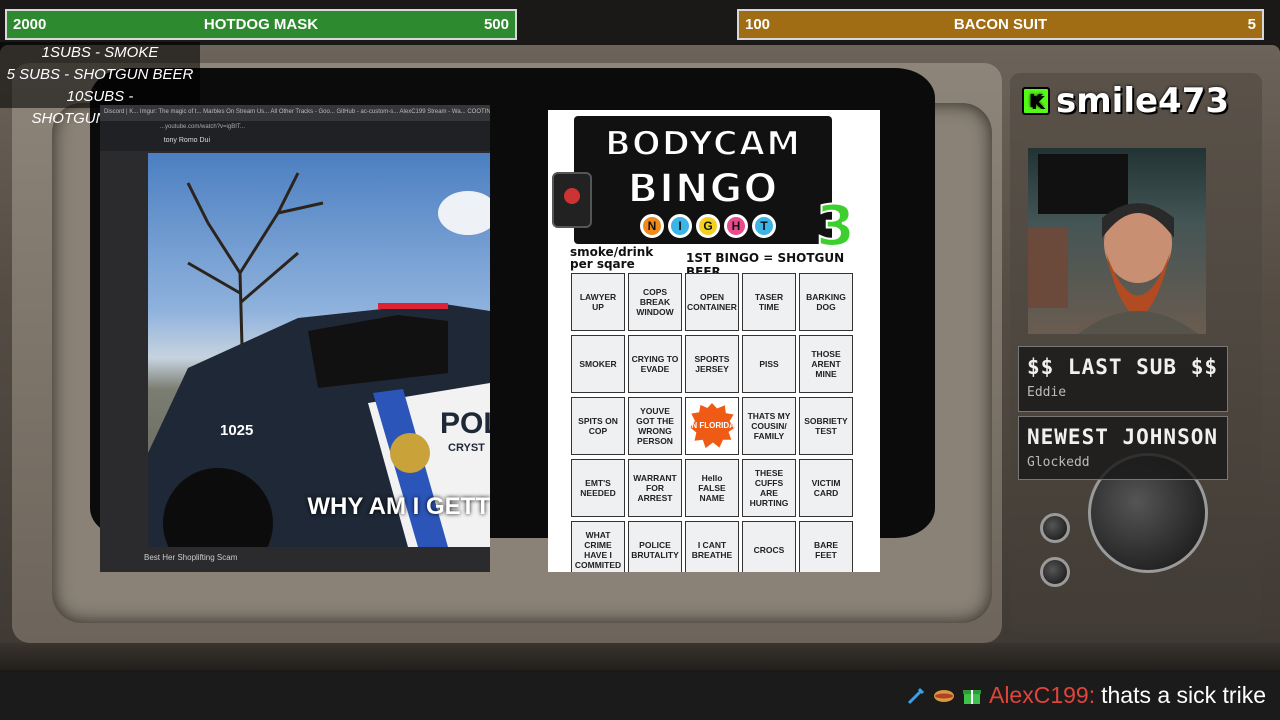 This screenshot has width=1280, height=720. What do you see at coordinates (1138, 322) in the screenshot?
I see `streamer-shirt` at bounding box center [1138, 322].